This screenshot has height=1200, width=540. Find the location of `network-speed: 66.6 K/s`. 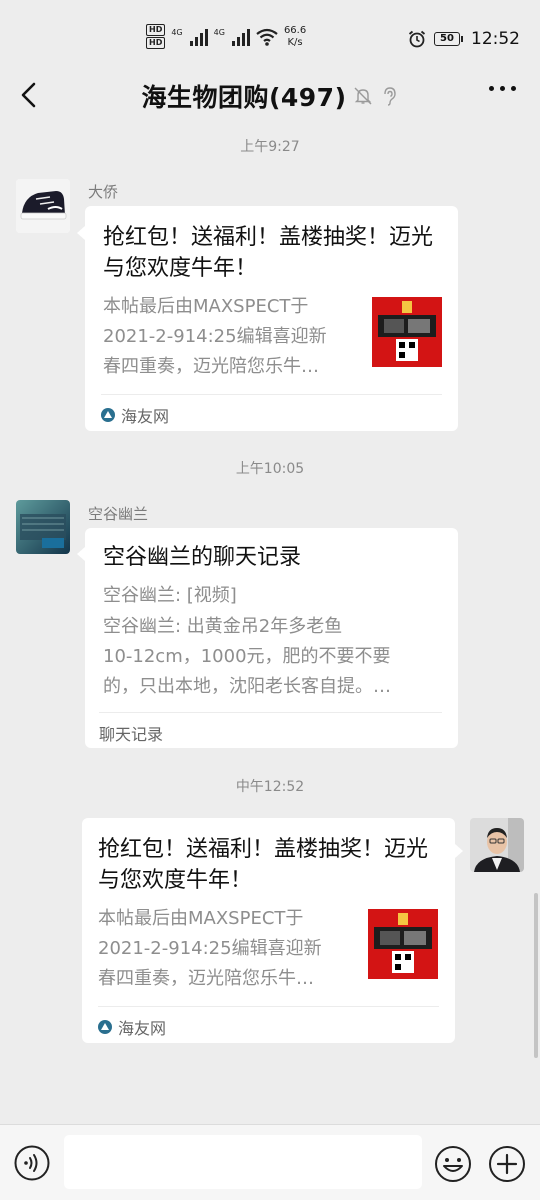

network-speed: 66.6 K/s is located at coordinates (295, 37).